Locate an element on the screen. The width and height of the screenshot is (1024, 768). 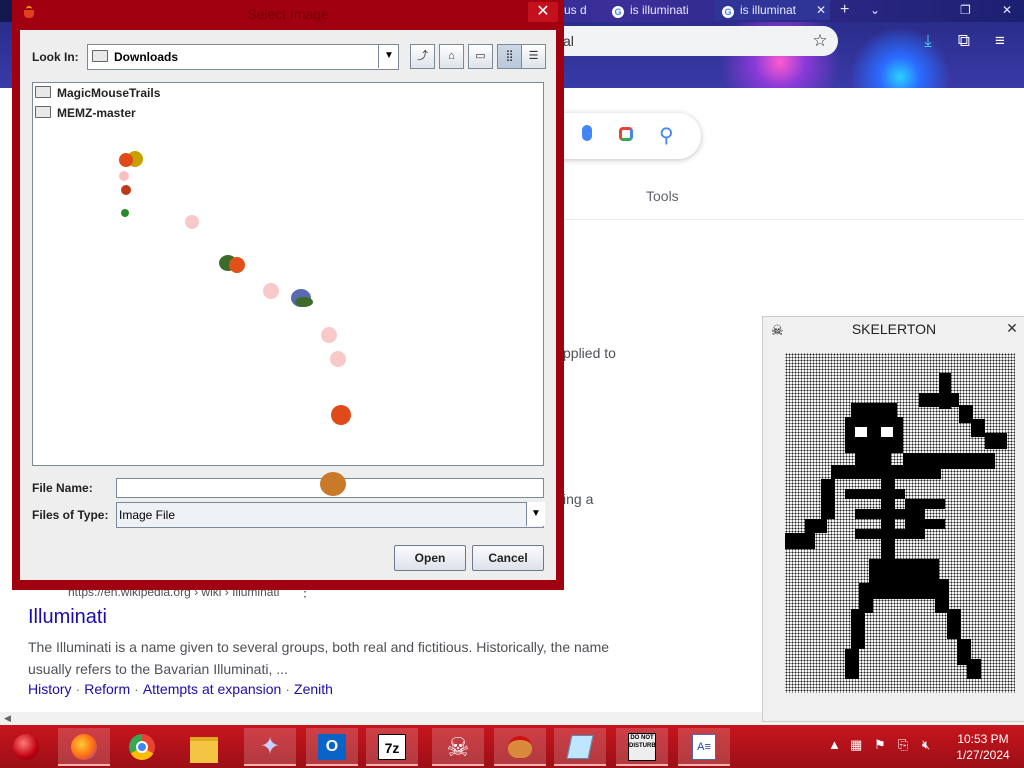
skull-icon: ☠ is located at coordinates (458, 747).